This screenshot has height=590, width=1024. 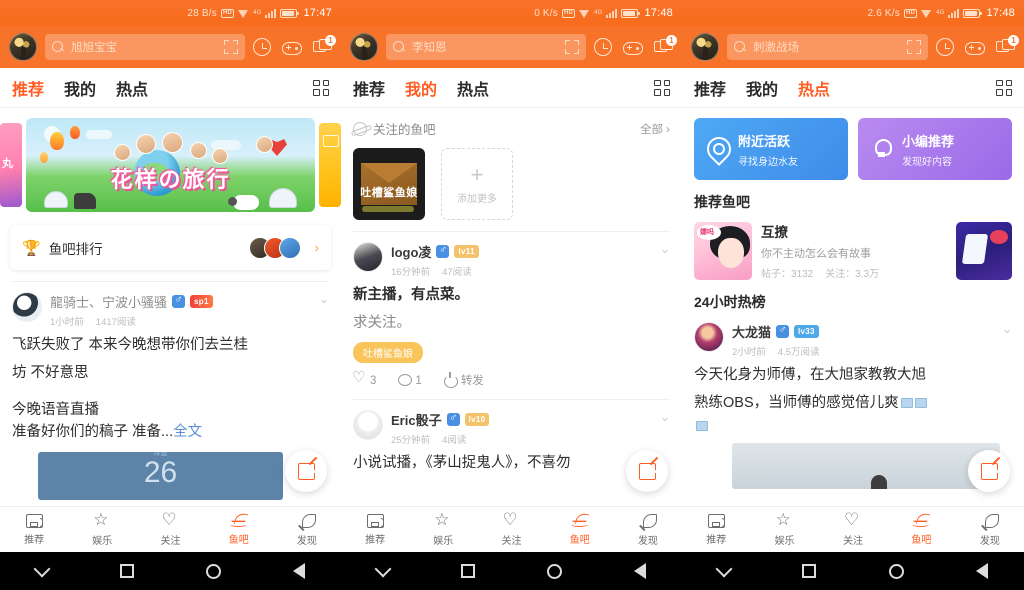 I want to click on like-action: 3, so click(x=364, y=377).